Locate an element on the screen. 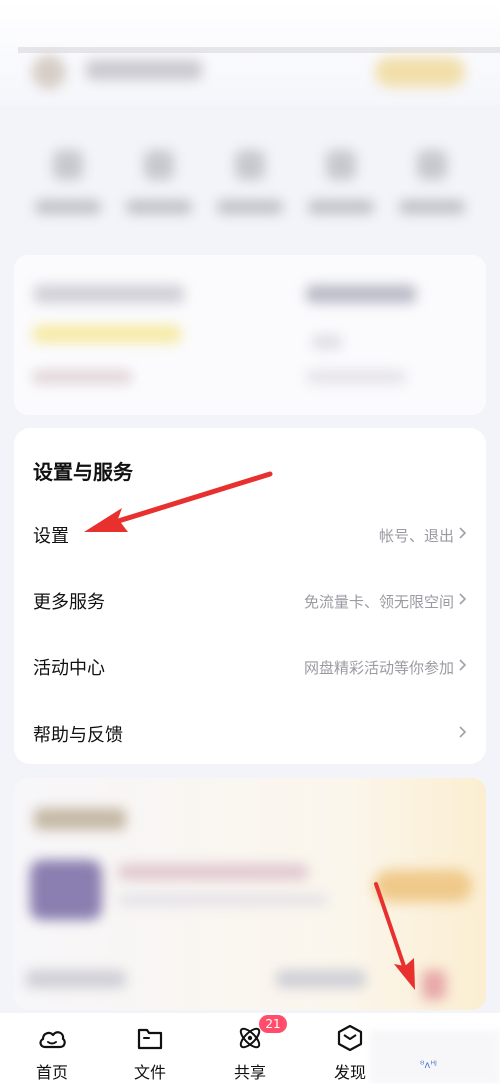 The height and width of the screenshot is (1084, 500). tab-home: 首页 is located at coordinates (52, 1048).